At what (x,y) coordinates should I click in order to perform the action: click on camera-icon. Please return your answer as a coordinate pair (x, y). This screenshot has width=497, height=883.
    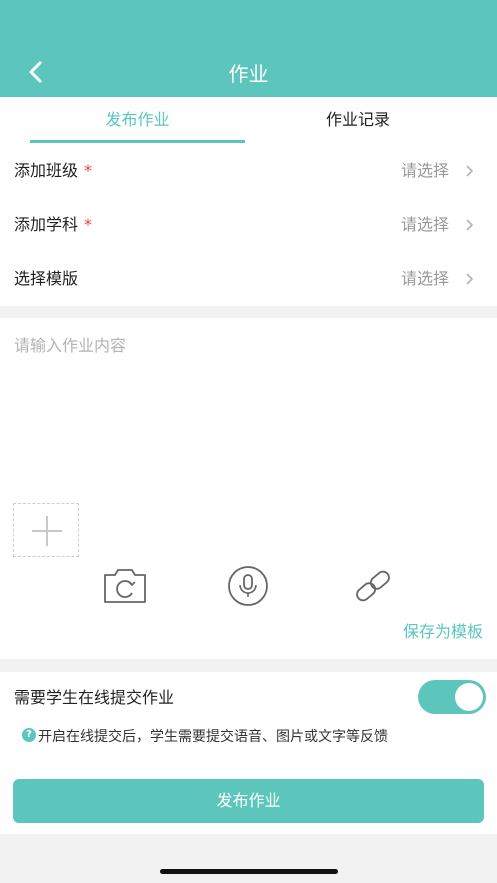
    Looking at the image, I should click on (125, 586).